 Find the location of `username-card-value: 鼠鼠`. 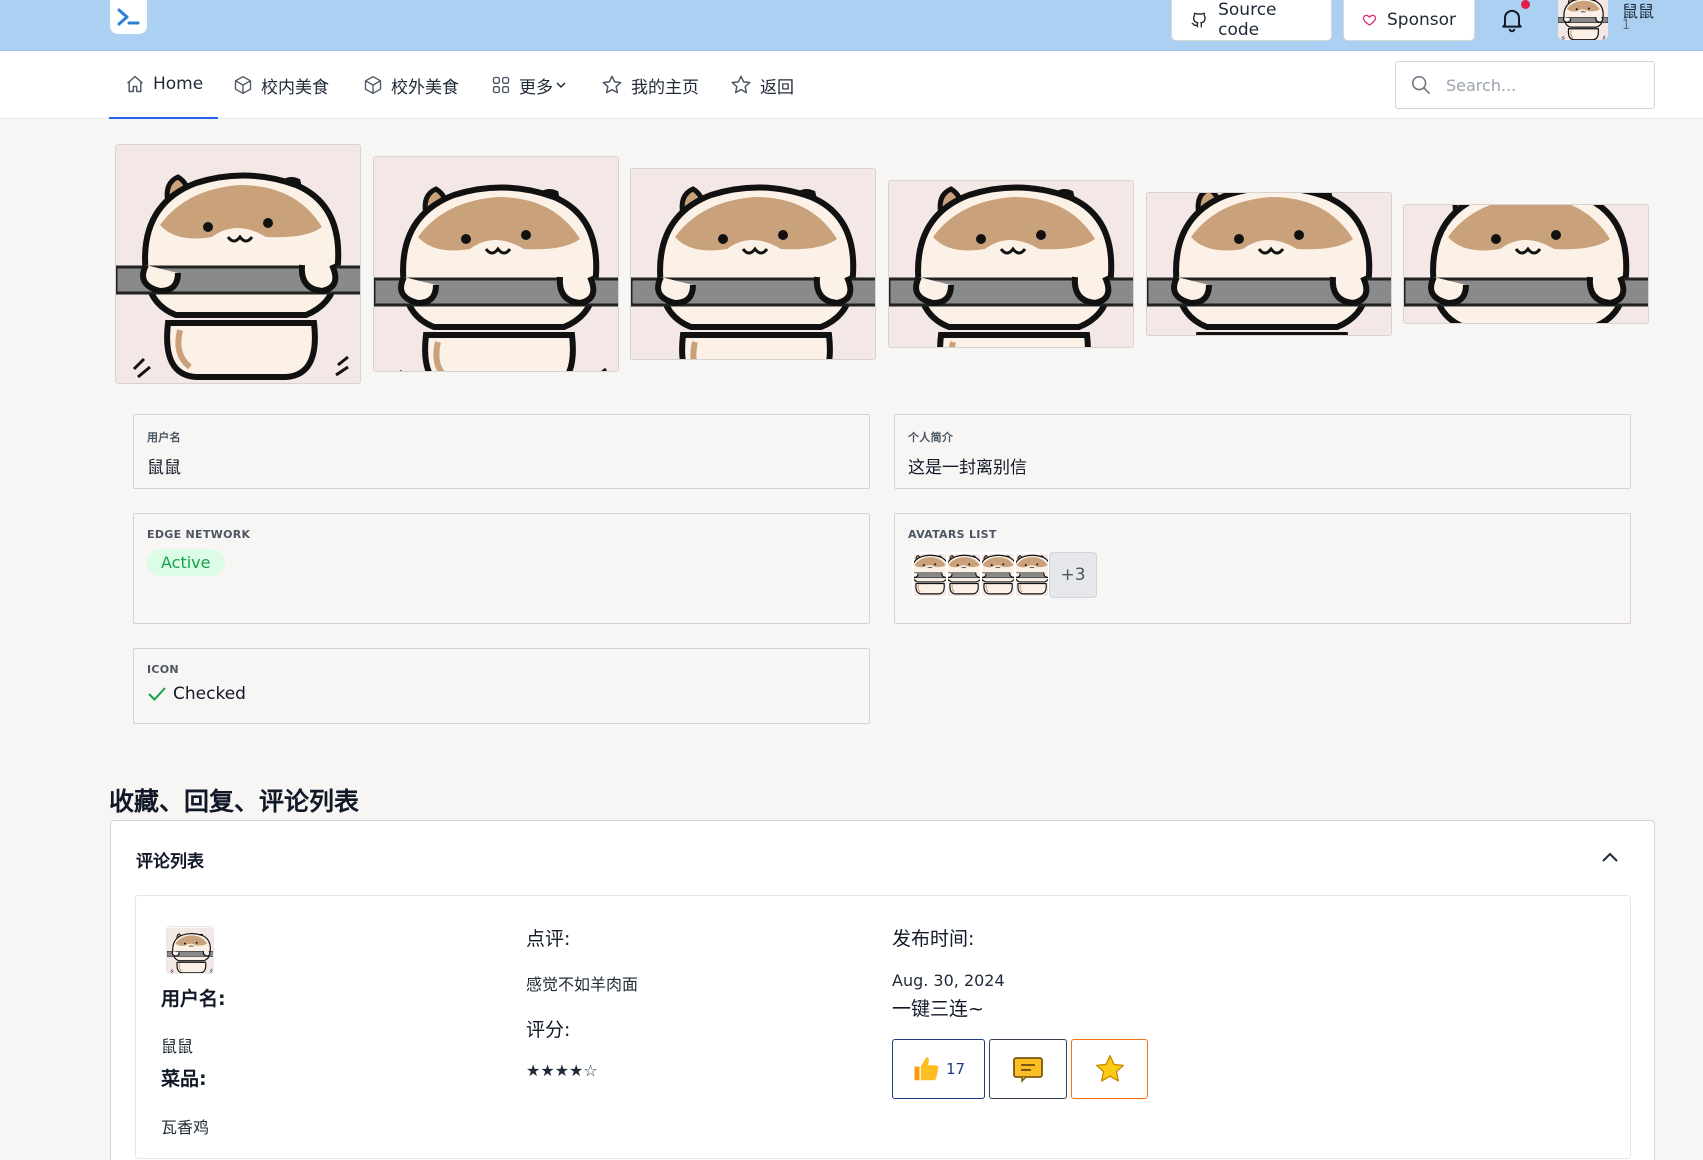

username-card-value: 鼠鼠 is located at coordinates (164, 468).